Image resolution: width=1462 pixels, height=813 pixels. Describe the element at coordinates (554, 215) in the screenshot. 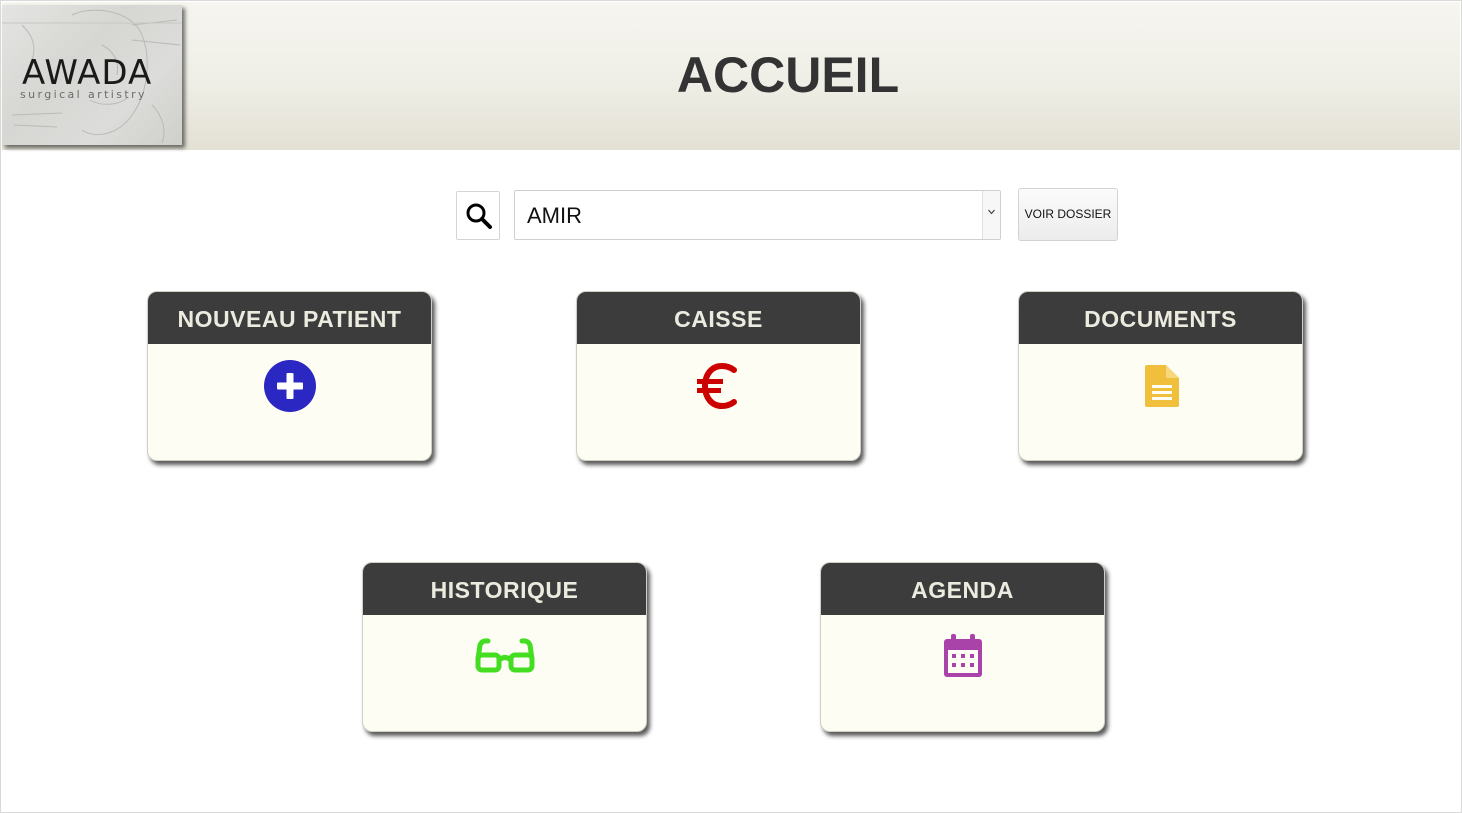

I see `patient-select-value: AMIR` at that location.